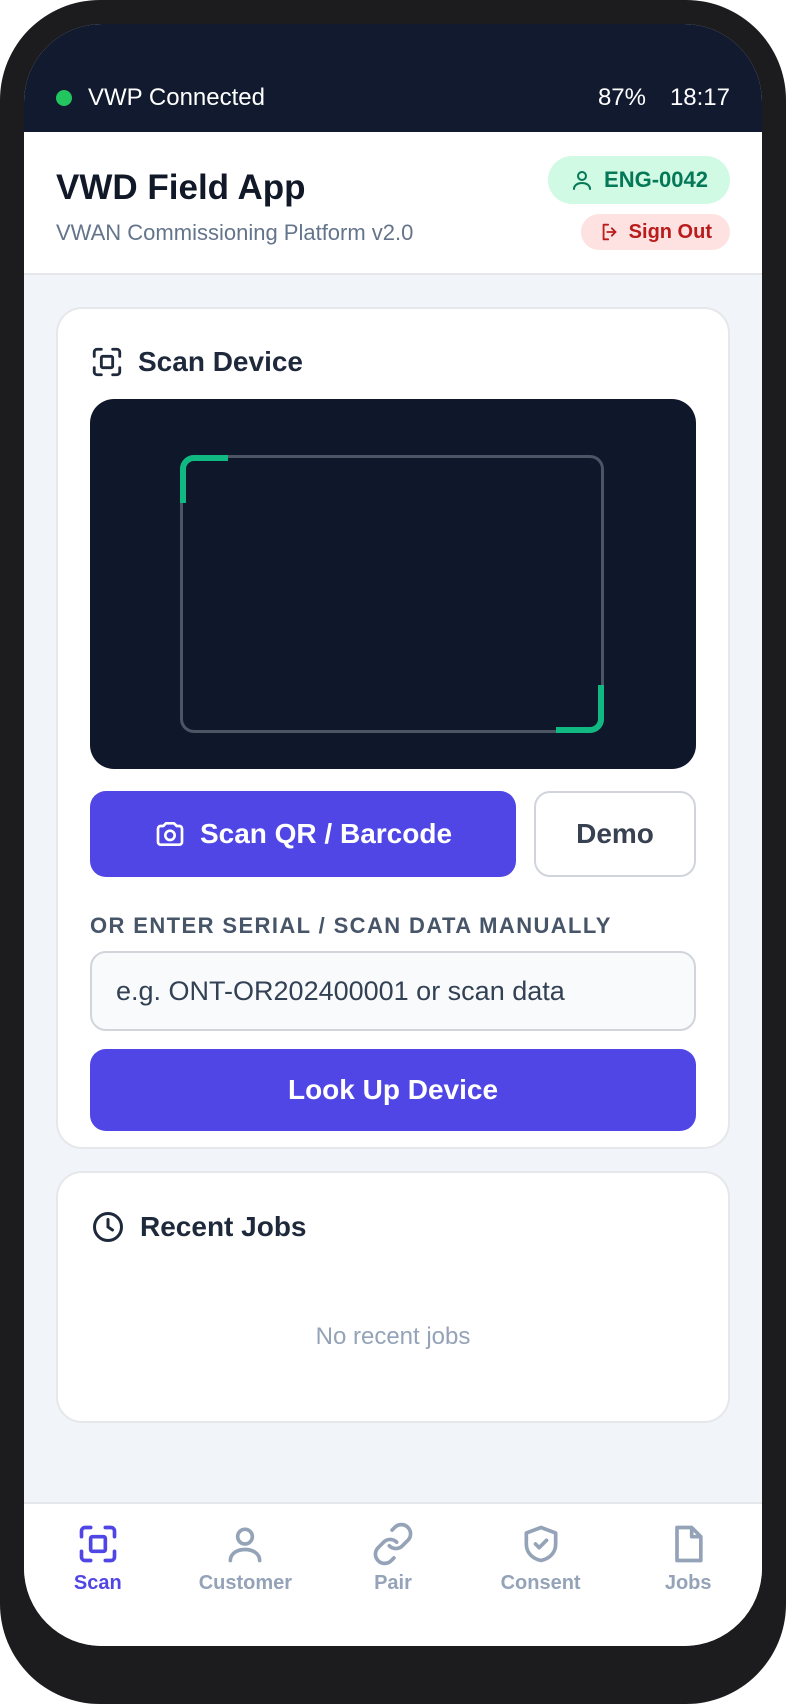 The height and width of the screenshot is (1704, 786). Describe the element at coordinates (204, 479) in the screenshot. I see `scan-corner-top-left` at that location.